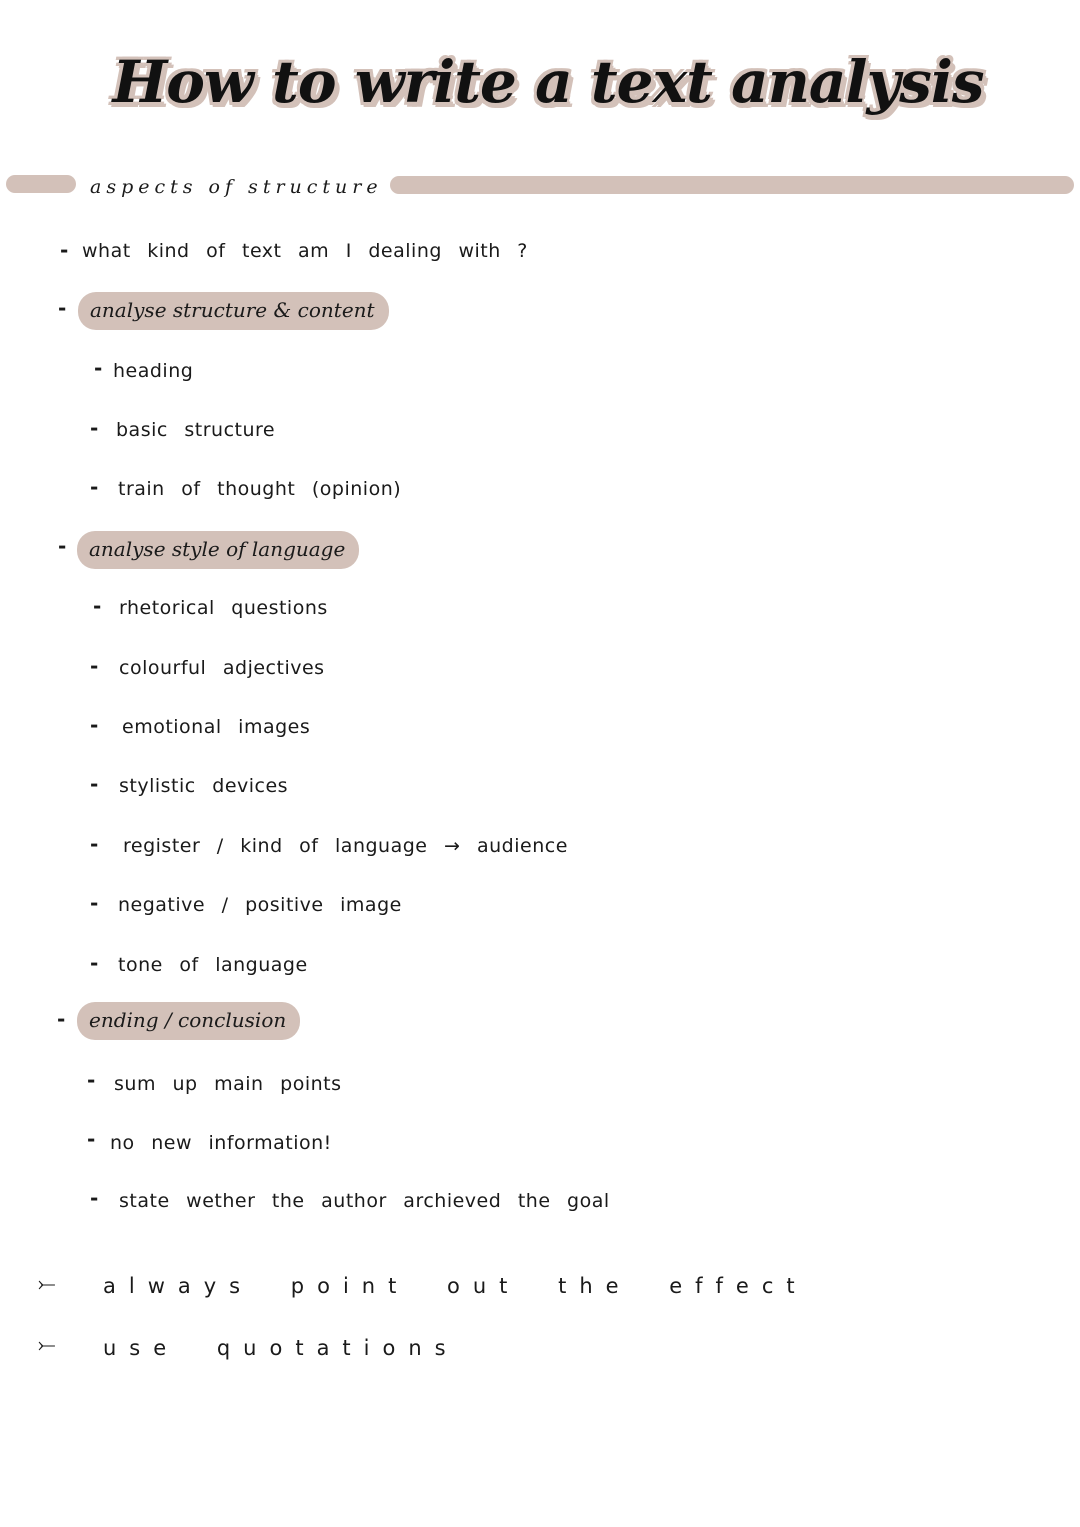  What do you see at coordinates (260, 905) in the screenshot?
I see `list-item: negative / positive image` at bounding box center [260, 905].